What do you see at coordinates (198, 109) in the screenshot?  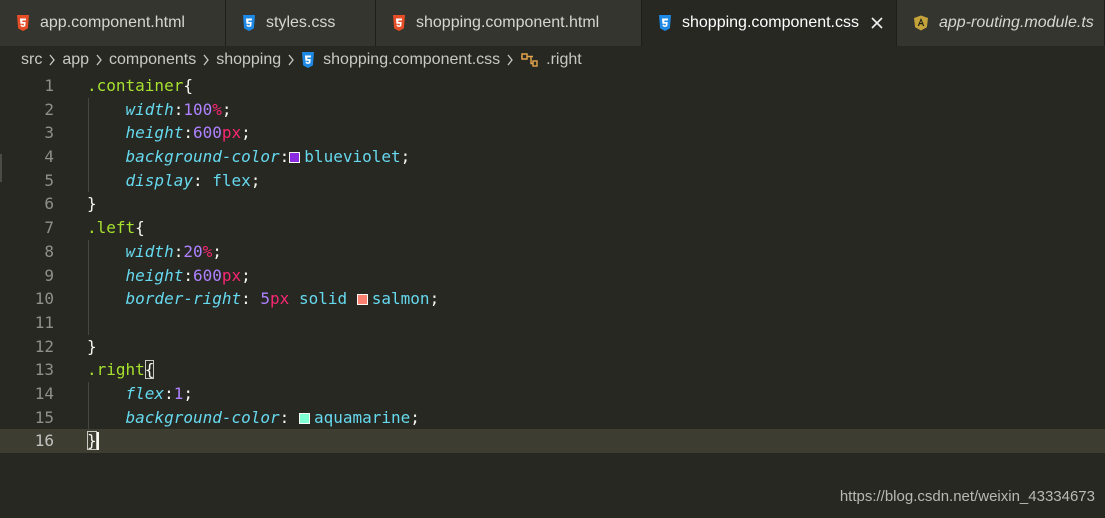 I see `css-number: 100` at bounding box center [198, 109].